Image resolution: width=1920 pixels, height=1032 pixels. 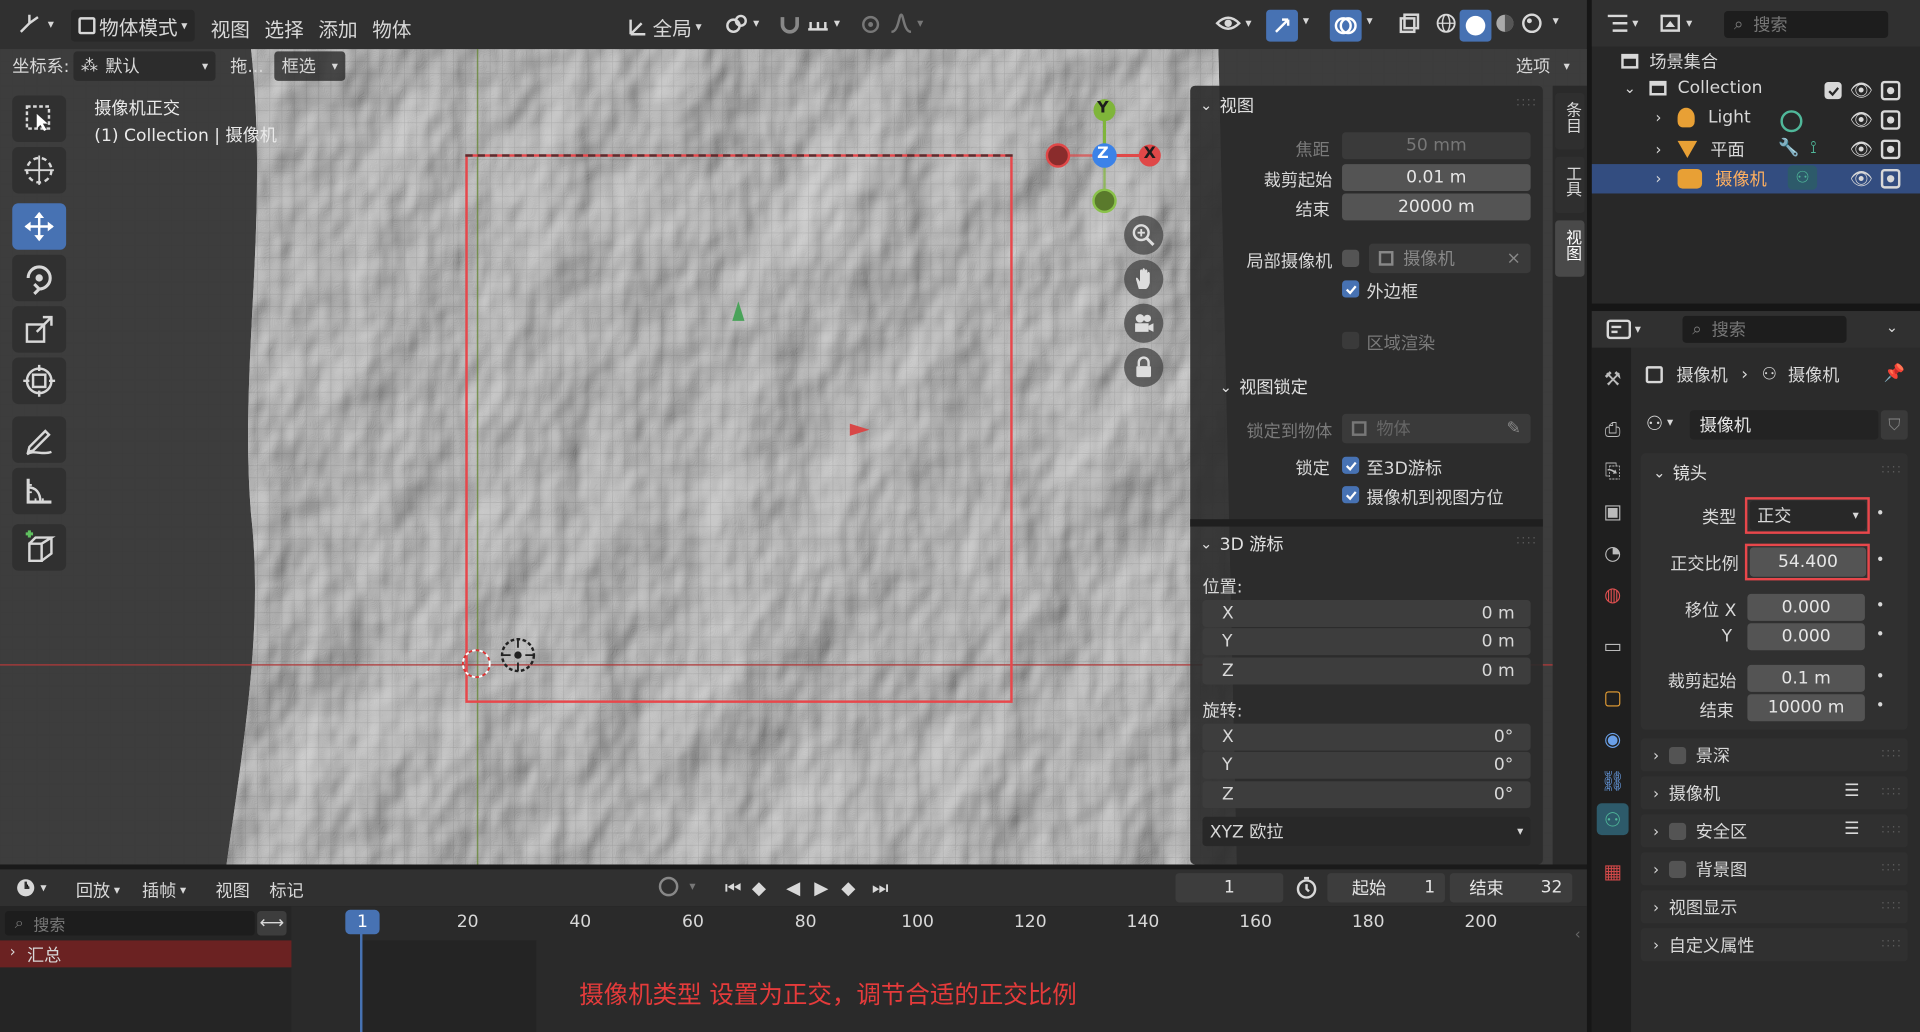 What do you see at coordinates (1806, 637) in the screenshot?
I see `shift-y-field: 0.000` at bounding box center [1806, 637].